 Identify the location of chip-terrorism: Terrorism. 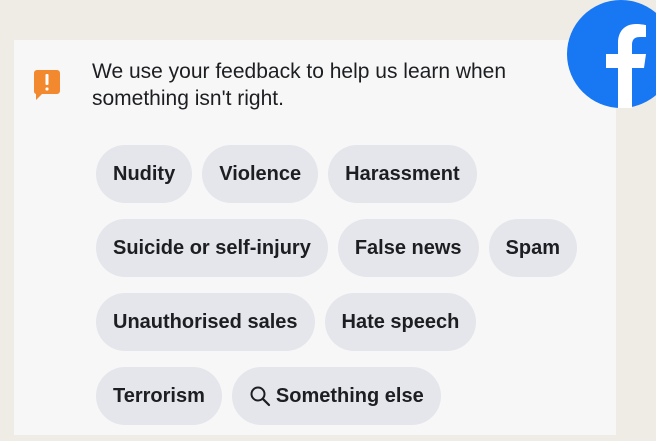
(159, 396).